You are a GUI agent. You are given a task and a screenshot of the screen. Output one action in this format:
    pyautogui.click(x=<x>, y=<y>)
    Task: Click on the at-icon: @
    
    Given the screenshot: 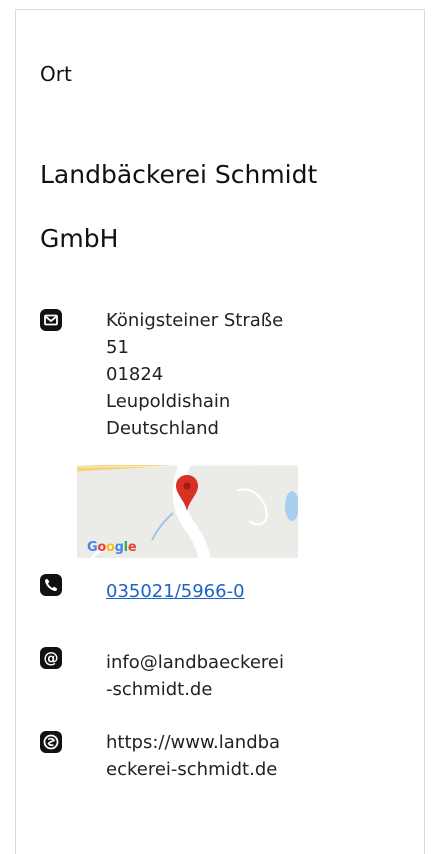 What is the action you would take?
    pyautogui.click(x=51, y=658)
    